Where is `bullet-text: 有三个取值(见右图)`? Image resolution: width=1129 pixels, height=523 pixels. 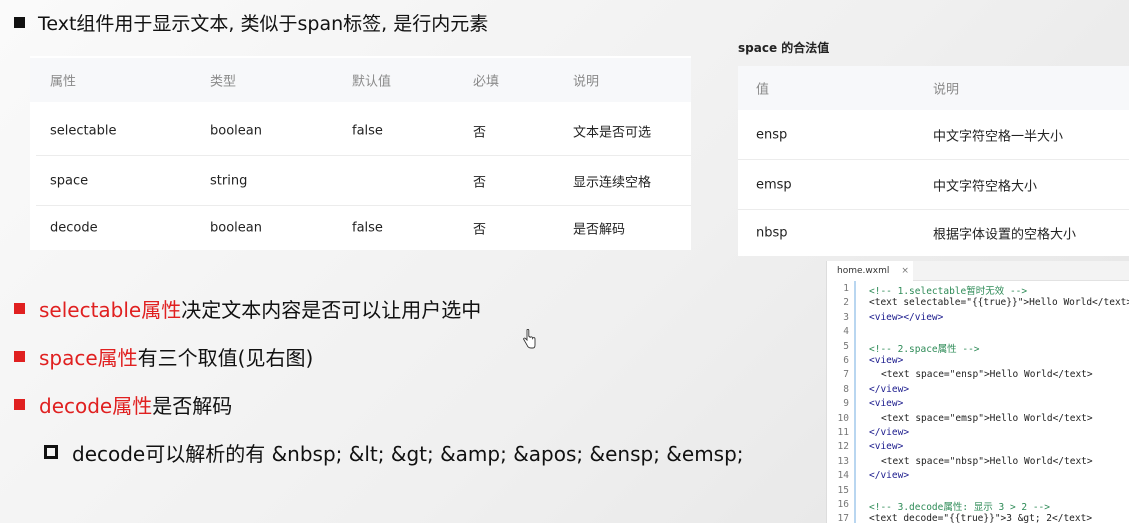
bullet-text: 有三个取值(见右图) is located at coordinates (225, 357).